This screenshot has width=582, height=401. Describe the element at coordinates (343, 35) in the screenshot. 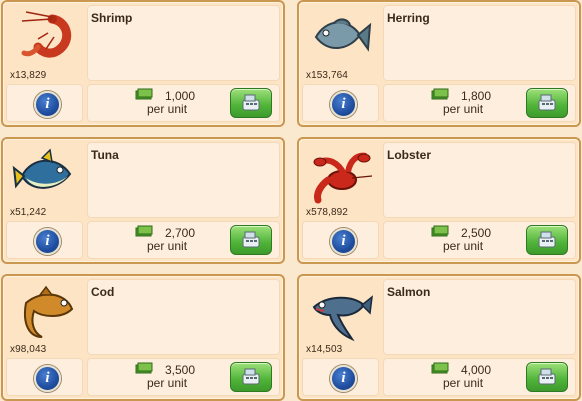

I see `herring-icon` at that location.